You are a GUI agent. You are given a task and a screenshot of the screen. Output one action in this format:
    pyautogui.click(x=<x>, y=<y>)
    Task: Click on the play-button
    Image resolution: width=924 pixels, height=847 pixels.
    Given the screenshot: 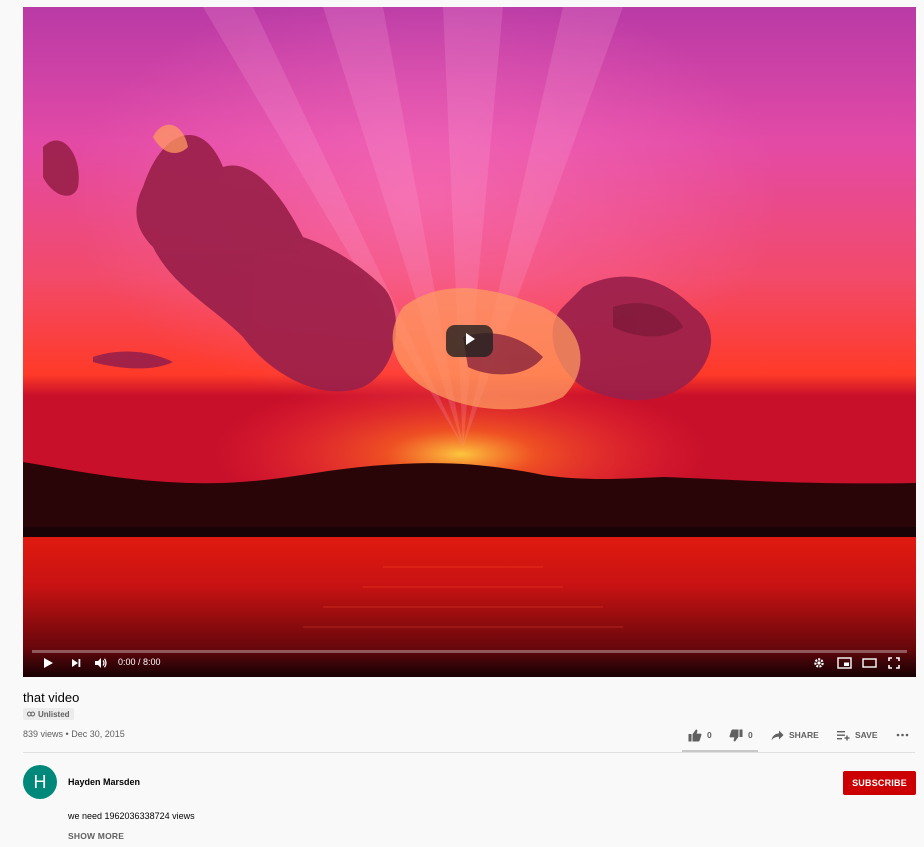 What is the action you would take?
    pyautogui.click(x=48, y=663)
    